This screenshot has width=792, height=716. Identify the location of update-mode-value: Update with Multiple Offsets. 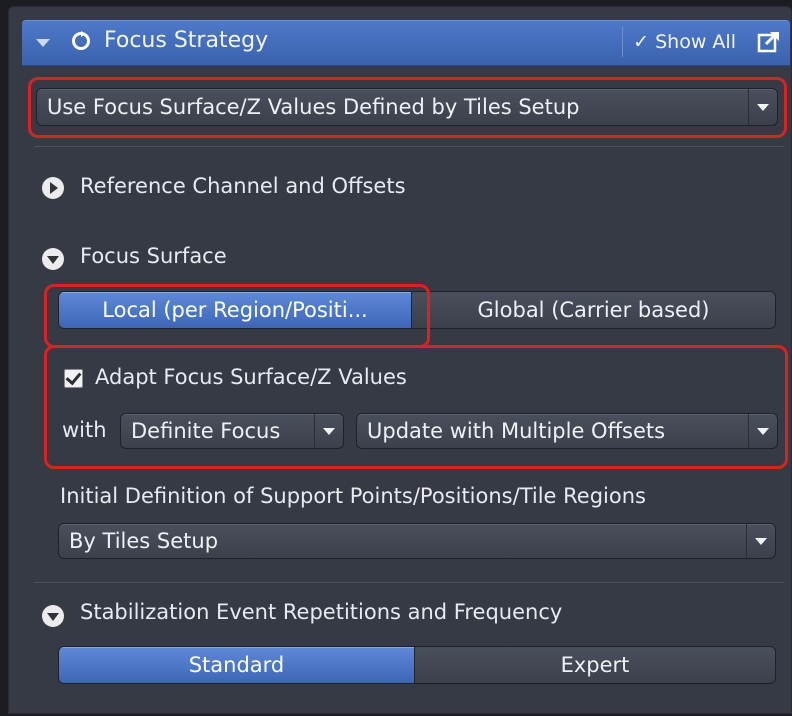
(516, 431).